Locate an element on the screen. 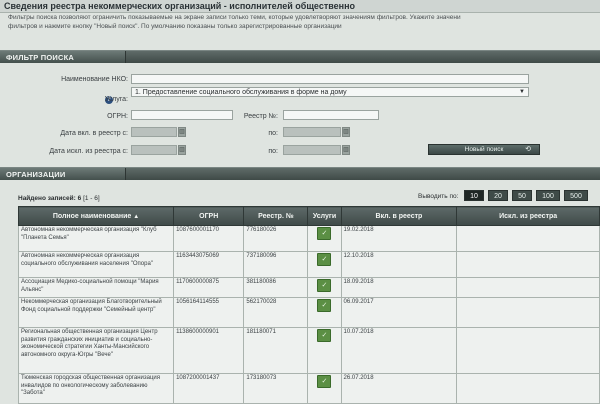 The height and width of the screenshot is (404, 600). org-registry: 381180086 is located at coordinates (276, 287).